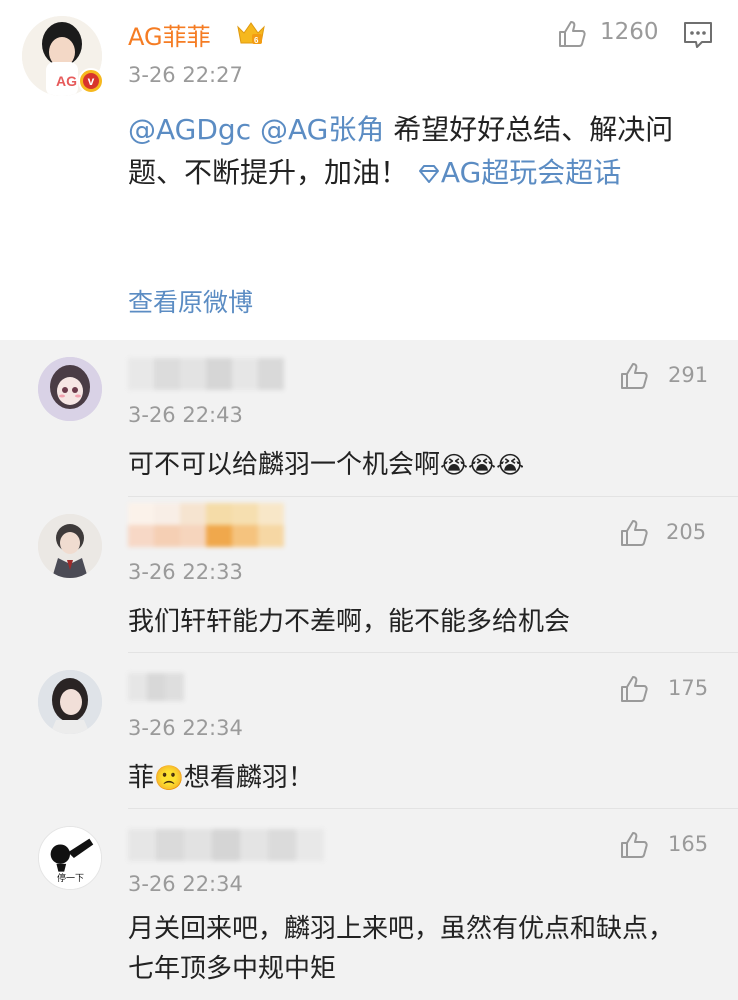  I want to click on comment-like-button: 205, so click(668, 533).